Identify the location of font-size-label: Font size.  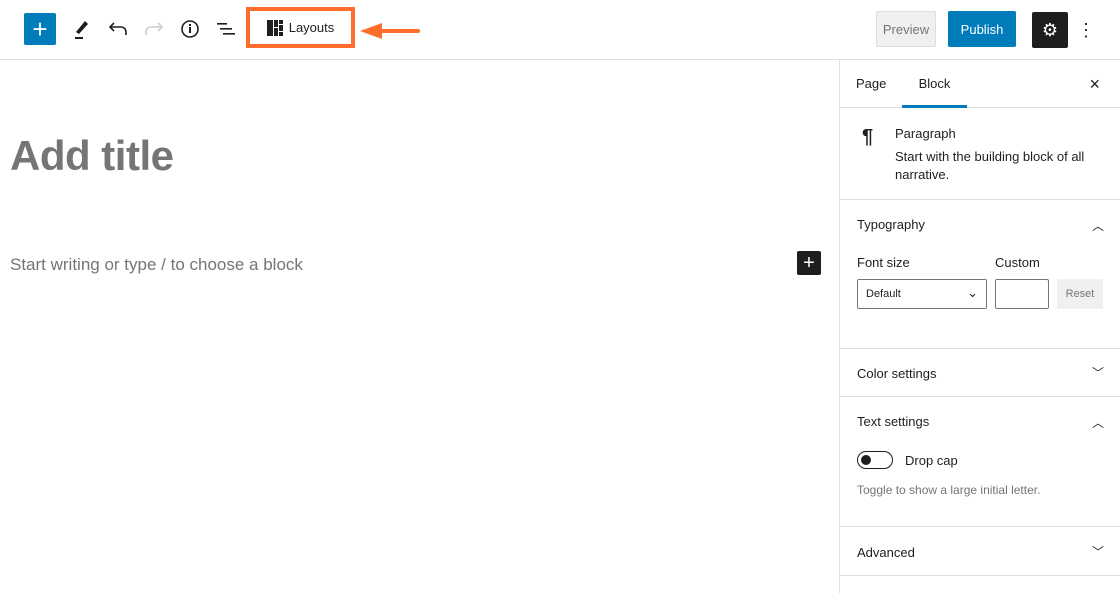
(883, 262).